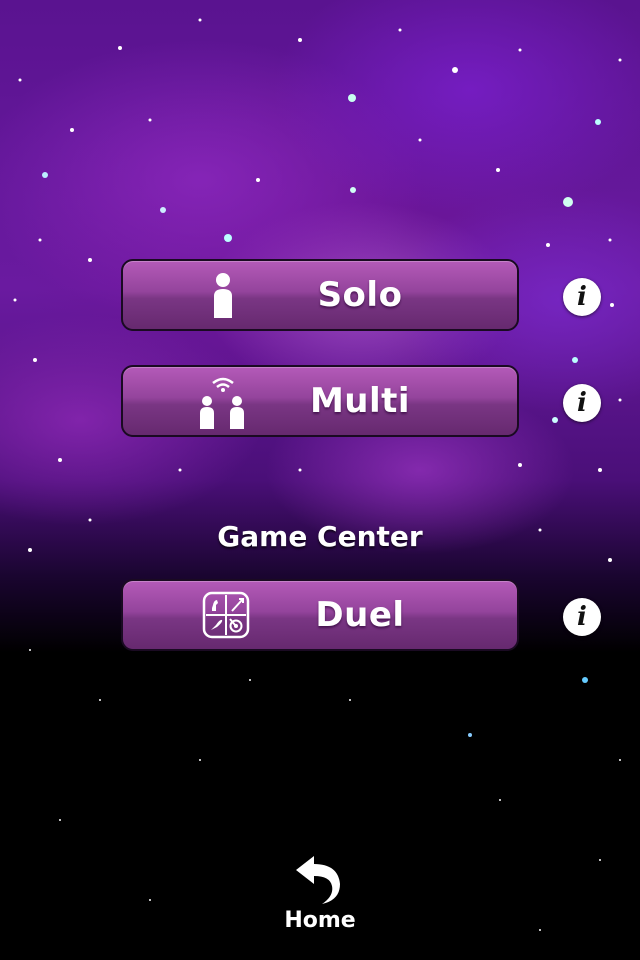 The width and height of the screenshot is (640, 960). What do you see at coordinates (360, 401) in the screenshot?
I see `multi-label: Multi` at bounding box center [360, 401].